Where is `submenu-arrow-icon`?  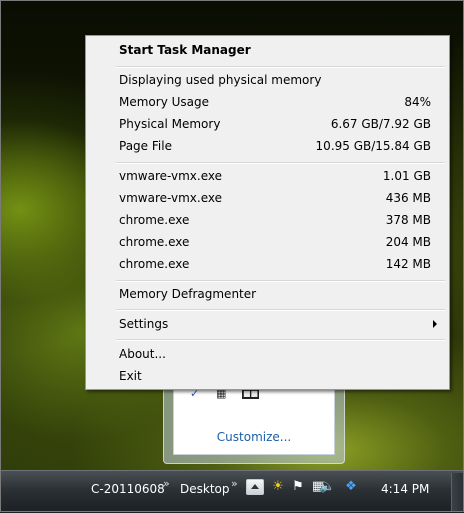 submenu-arrow-icon is located at coordinates (435, 324).